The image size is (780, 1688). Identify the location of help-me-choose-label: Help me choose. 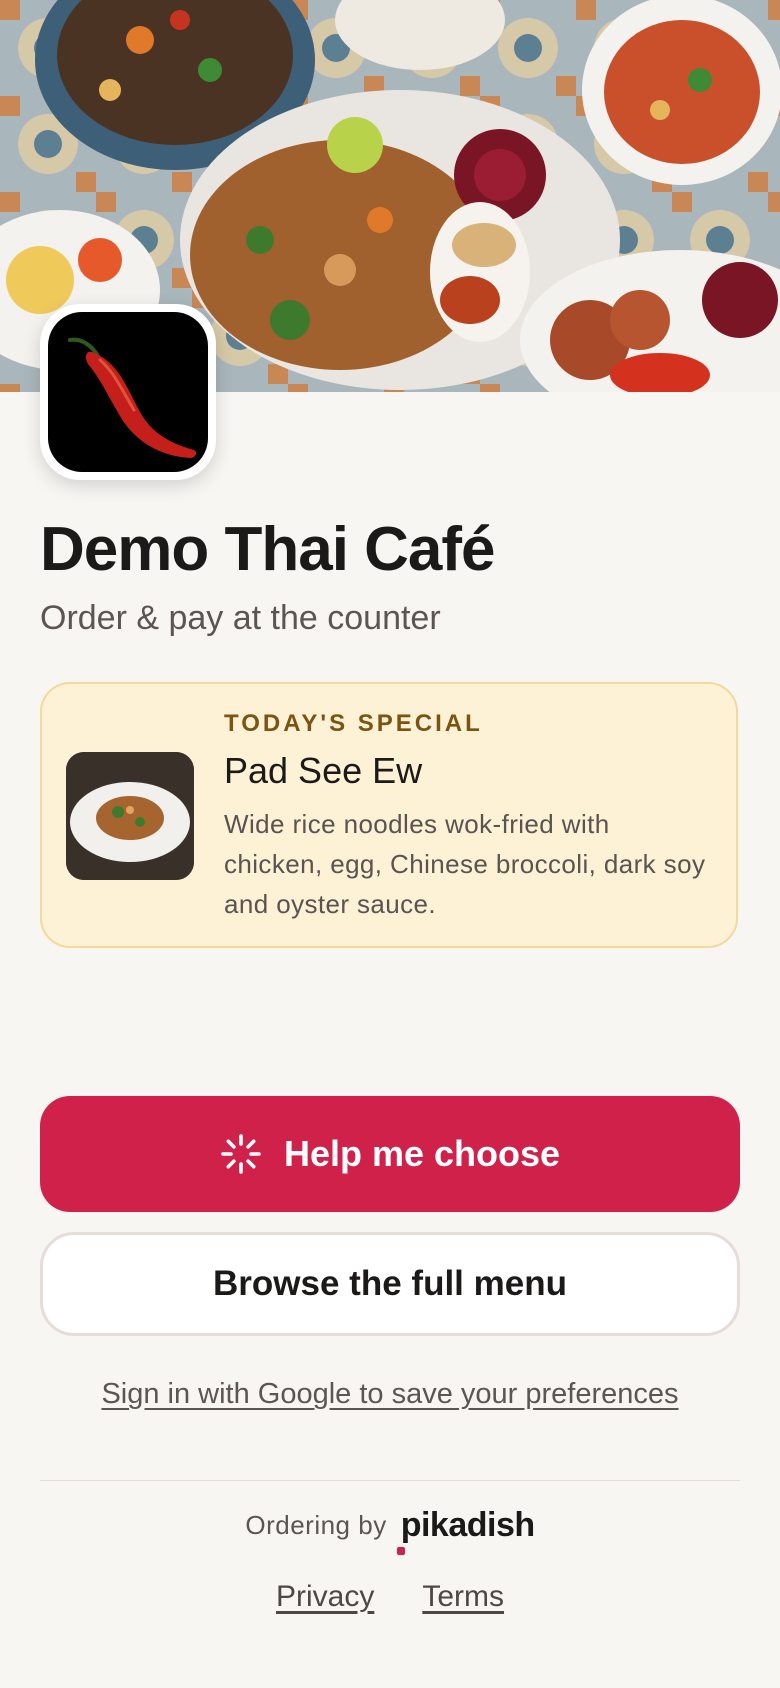
(422, 1153).